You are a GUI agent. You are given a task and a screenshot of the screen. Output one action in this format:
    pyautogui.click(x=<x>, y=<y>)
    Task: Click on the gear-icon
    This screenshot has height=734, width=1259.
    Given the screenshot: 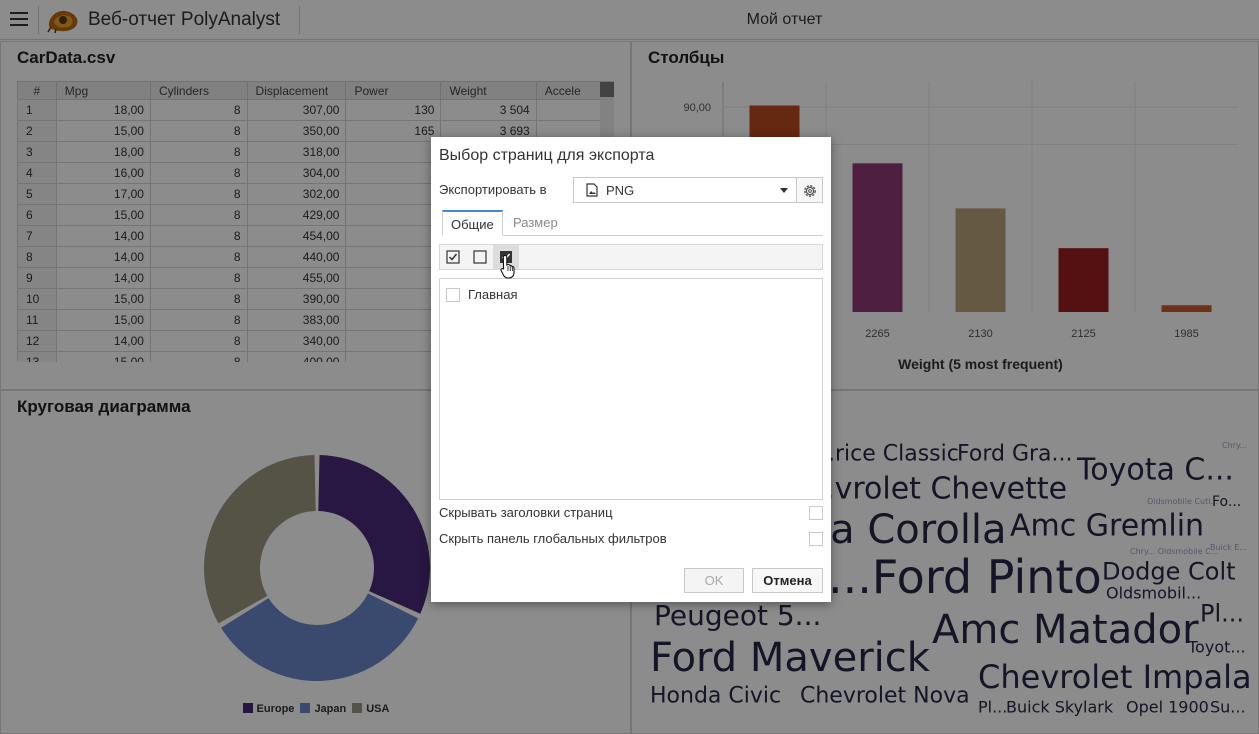 What is the action you would take?
    pyautogui.click(x=810, y=191)
    